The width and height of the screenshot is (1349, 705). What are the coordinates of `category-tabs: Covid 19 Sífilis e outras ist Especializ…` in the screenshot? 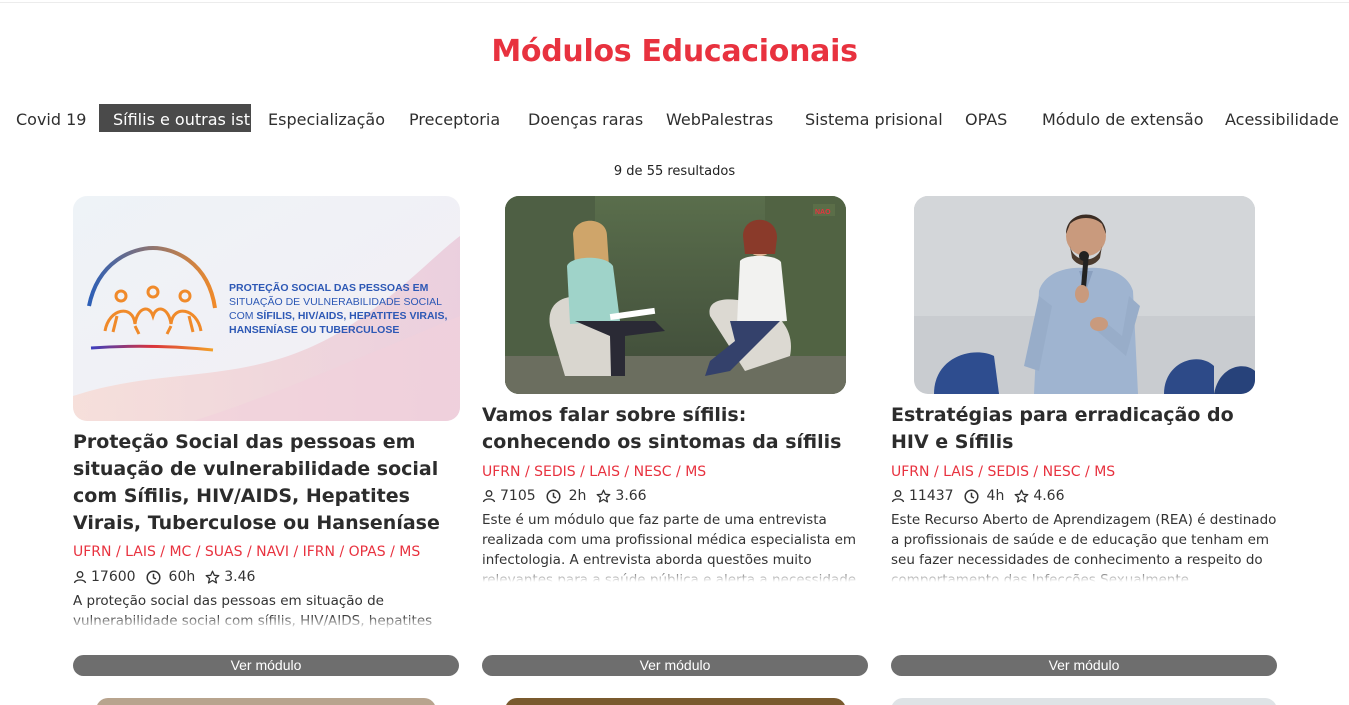 It's located at (674, 118).